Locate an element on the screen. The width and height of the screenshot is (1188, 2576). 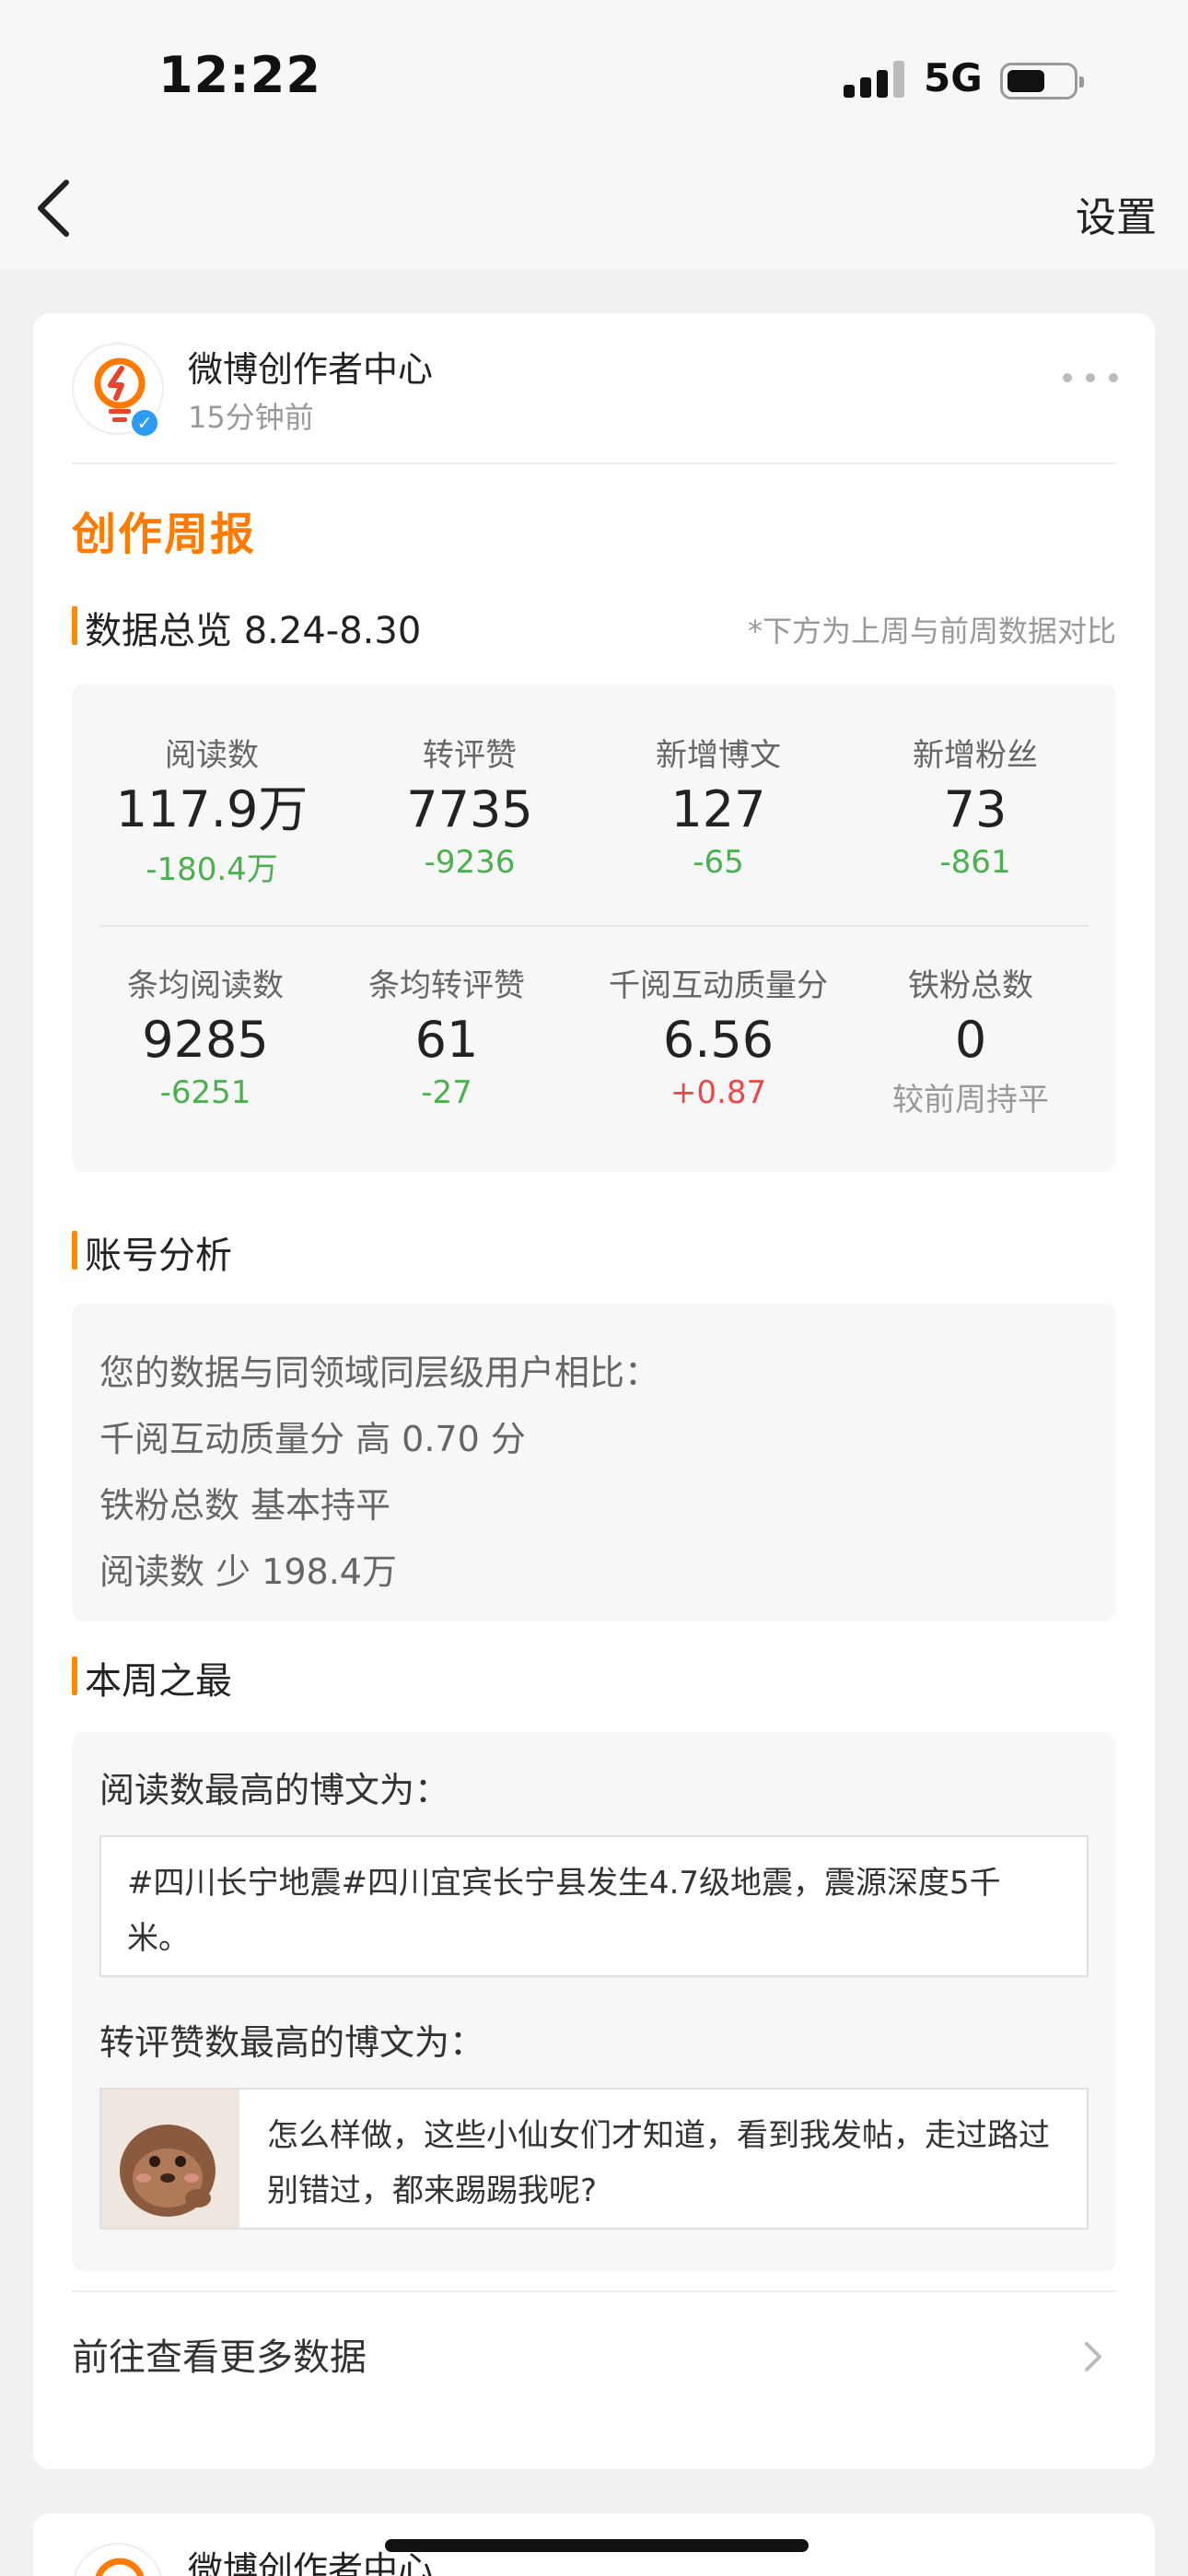
network-type: 5G is located at coordinates (954, 77).